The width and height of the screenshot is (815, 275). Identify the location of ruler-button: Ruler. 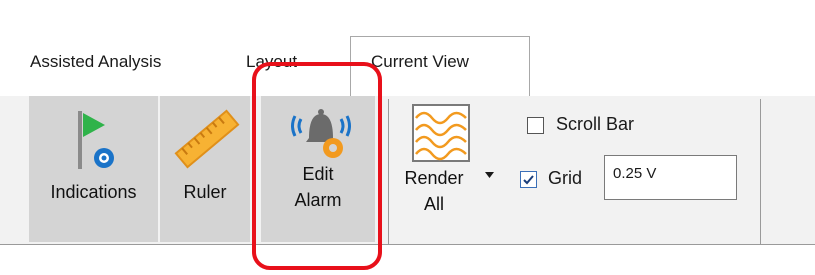
(205, 169).